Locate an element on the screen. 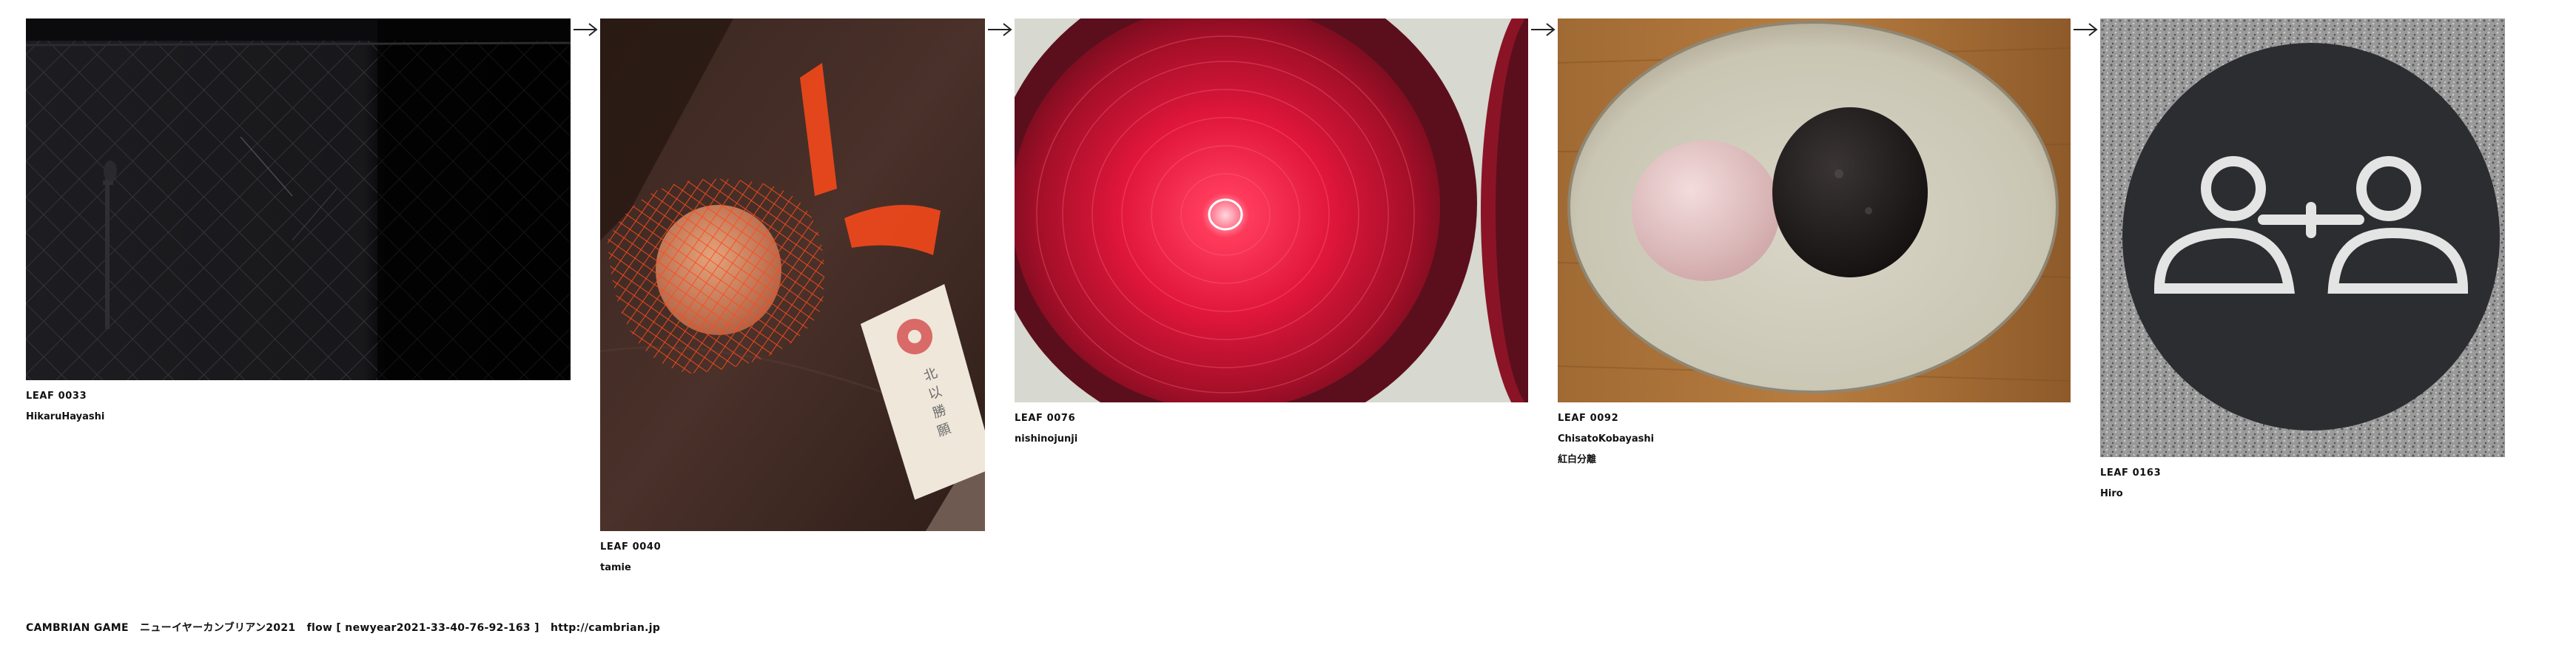 The width and height of the screenshot is (2576, 645). leaf-card: LEAF 0092 ChisatoKobayashi 紅白分離 is located at coordinates (1814, 243).